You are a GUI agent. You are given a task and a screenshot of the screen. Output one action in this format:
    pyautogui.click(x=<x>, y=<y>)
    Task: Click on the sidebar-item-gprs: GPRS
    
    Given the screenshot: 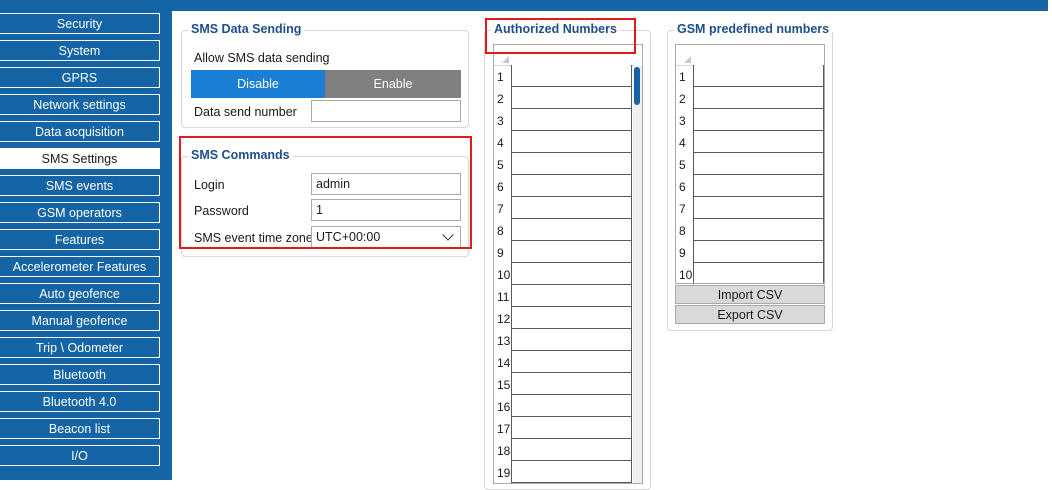 What is the action you would take?
    pyautogui.click(x=80, y=77)
    